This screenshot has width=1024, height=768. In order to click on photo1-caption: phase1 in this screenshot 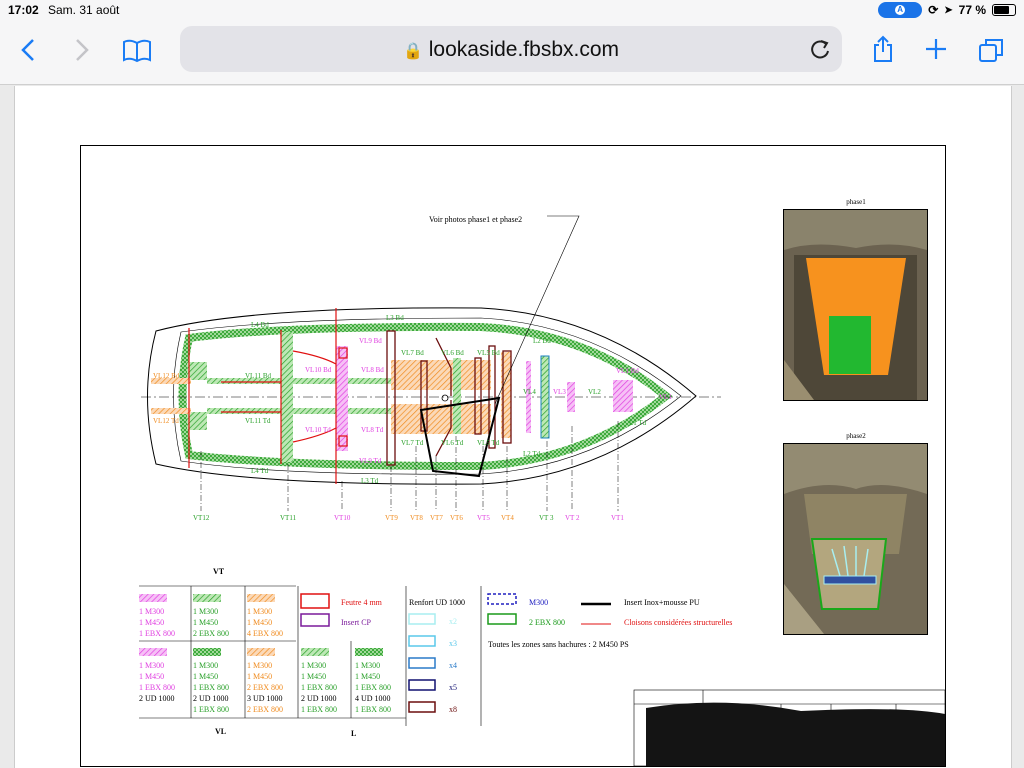, I will do `click(856, 202)`.